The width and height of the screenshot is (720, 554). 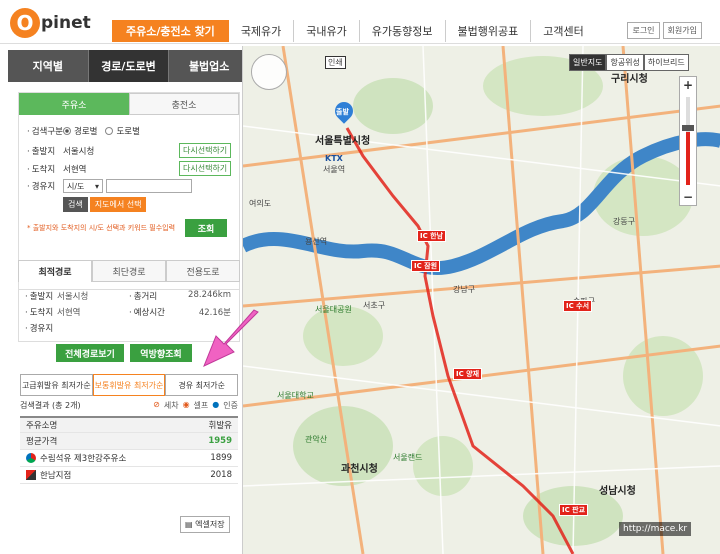 What do you see at coordinates (205, 150) in the screenshot?
I see `start-reselect-button: 다시선택하기` at bounding box center [205, 150].